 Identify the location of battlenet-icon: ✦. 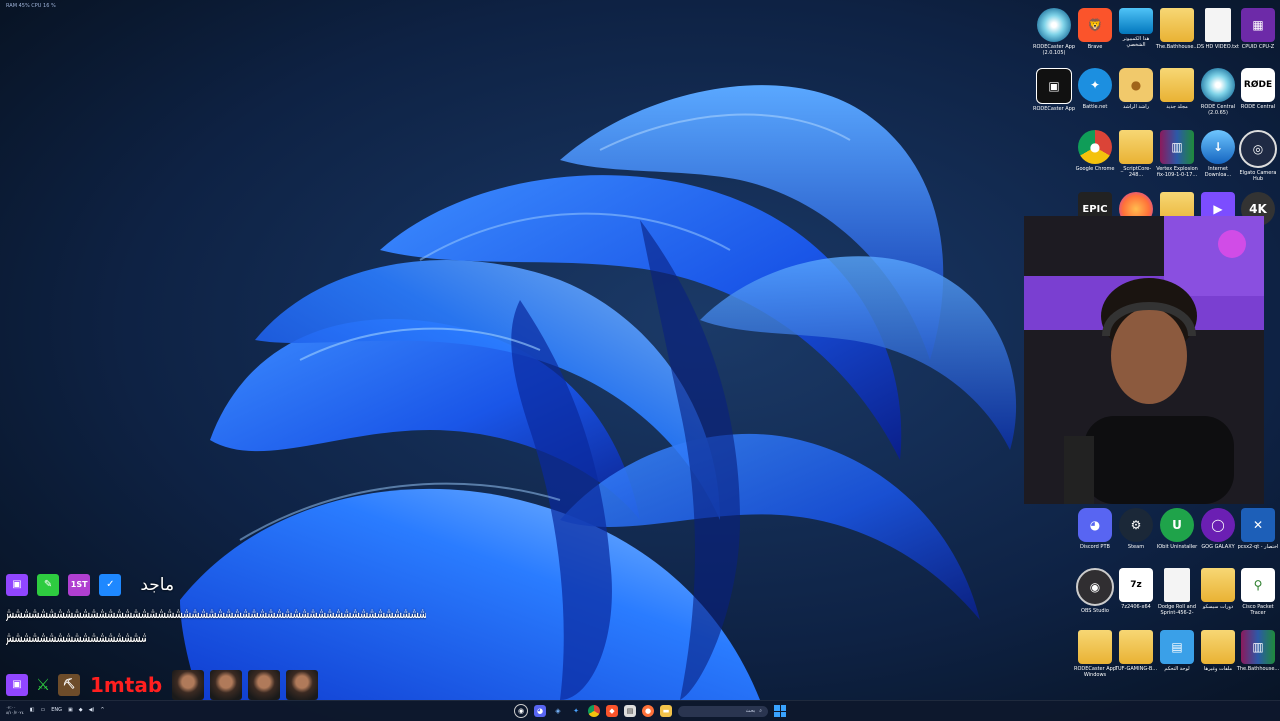
(1095, 85).